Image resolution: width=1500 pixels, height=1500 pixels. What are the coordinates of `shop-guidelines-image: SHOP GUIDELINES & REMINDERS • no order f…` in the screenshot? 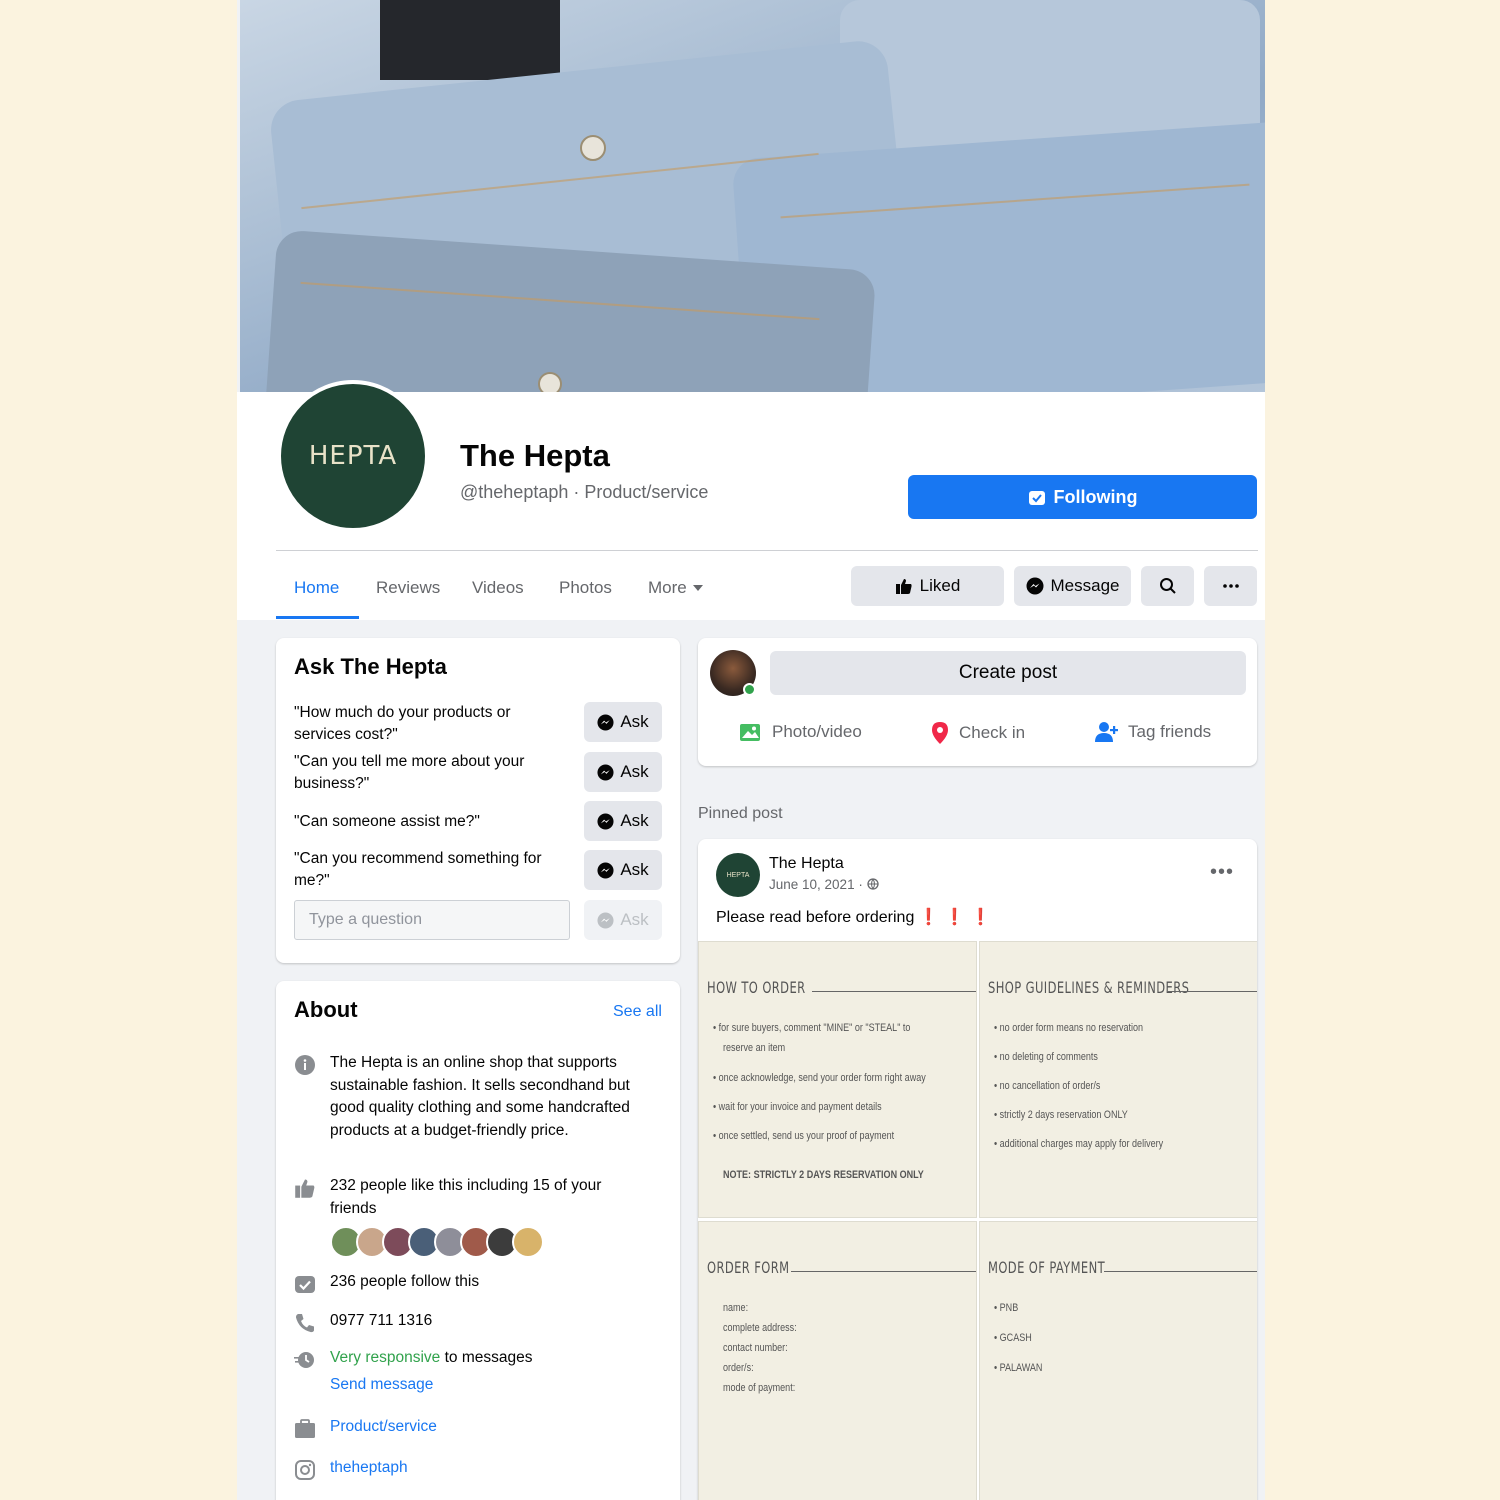 It's located at (1118, 1079).